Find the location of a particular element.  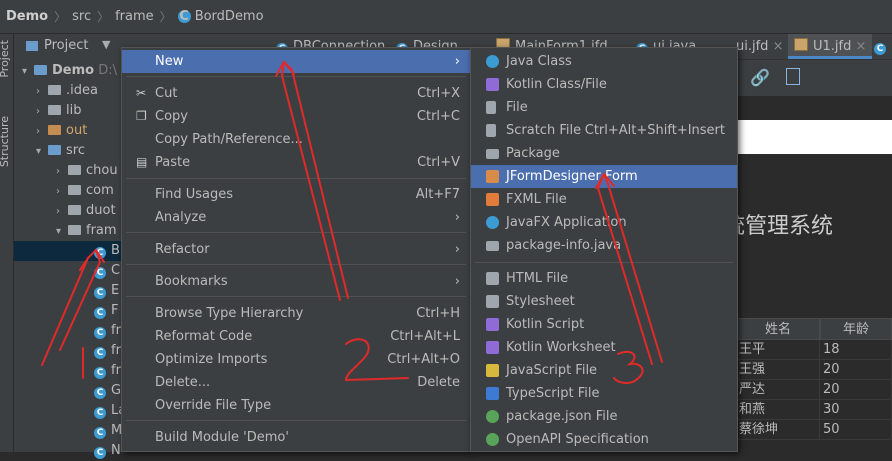

submenu-item-scratch-file: Scratch File Ctrl+Alt+Shift+Insert is located at coordinates (604, 130).